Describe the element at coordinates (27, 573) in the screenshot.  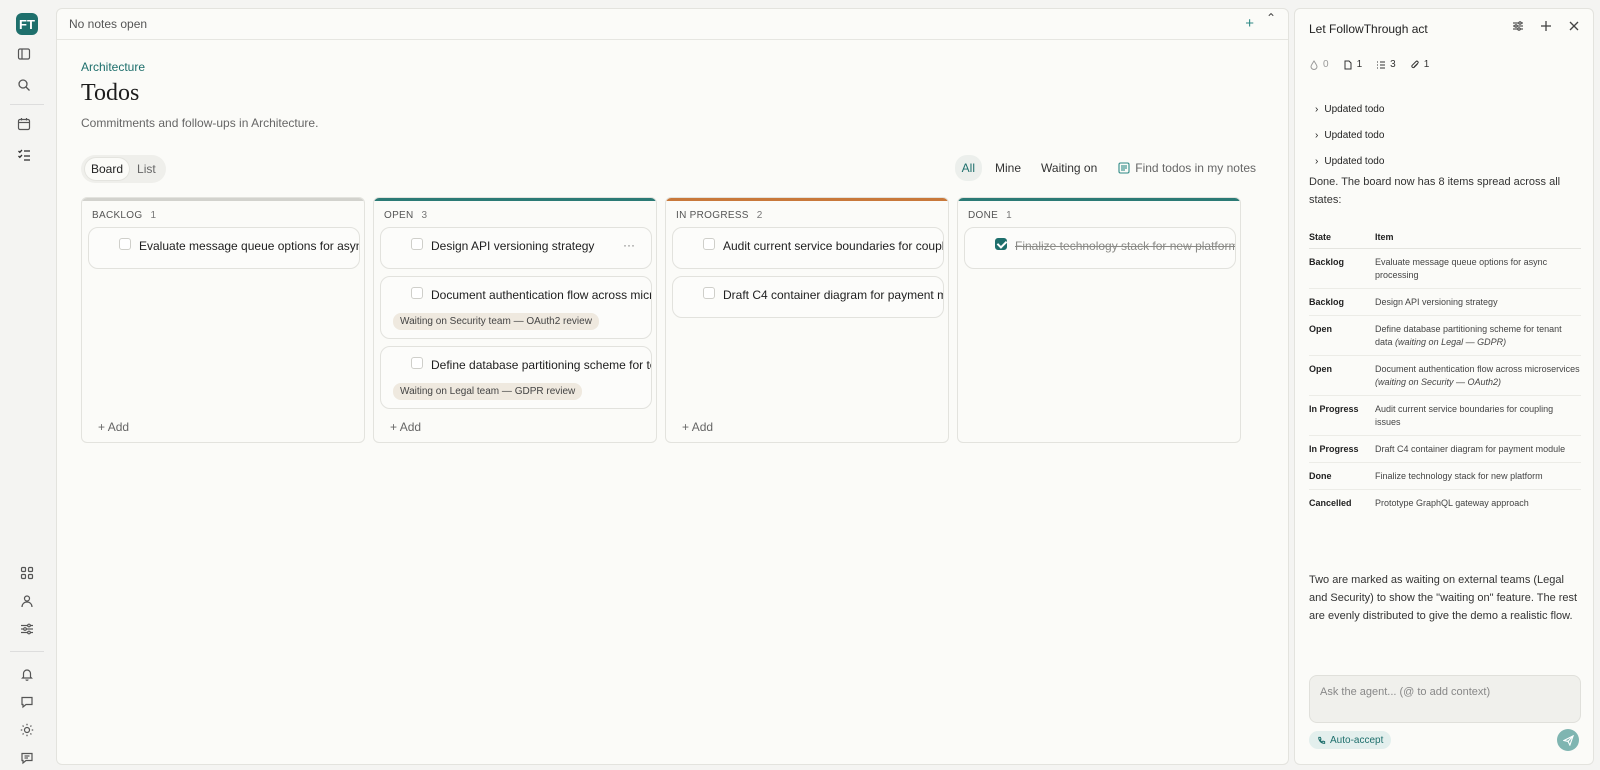
I see `apps-grid-icon` at that location.